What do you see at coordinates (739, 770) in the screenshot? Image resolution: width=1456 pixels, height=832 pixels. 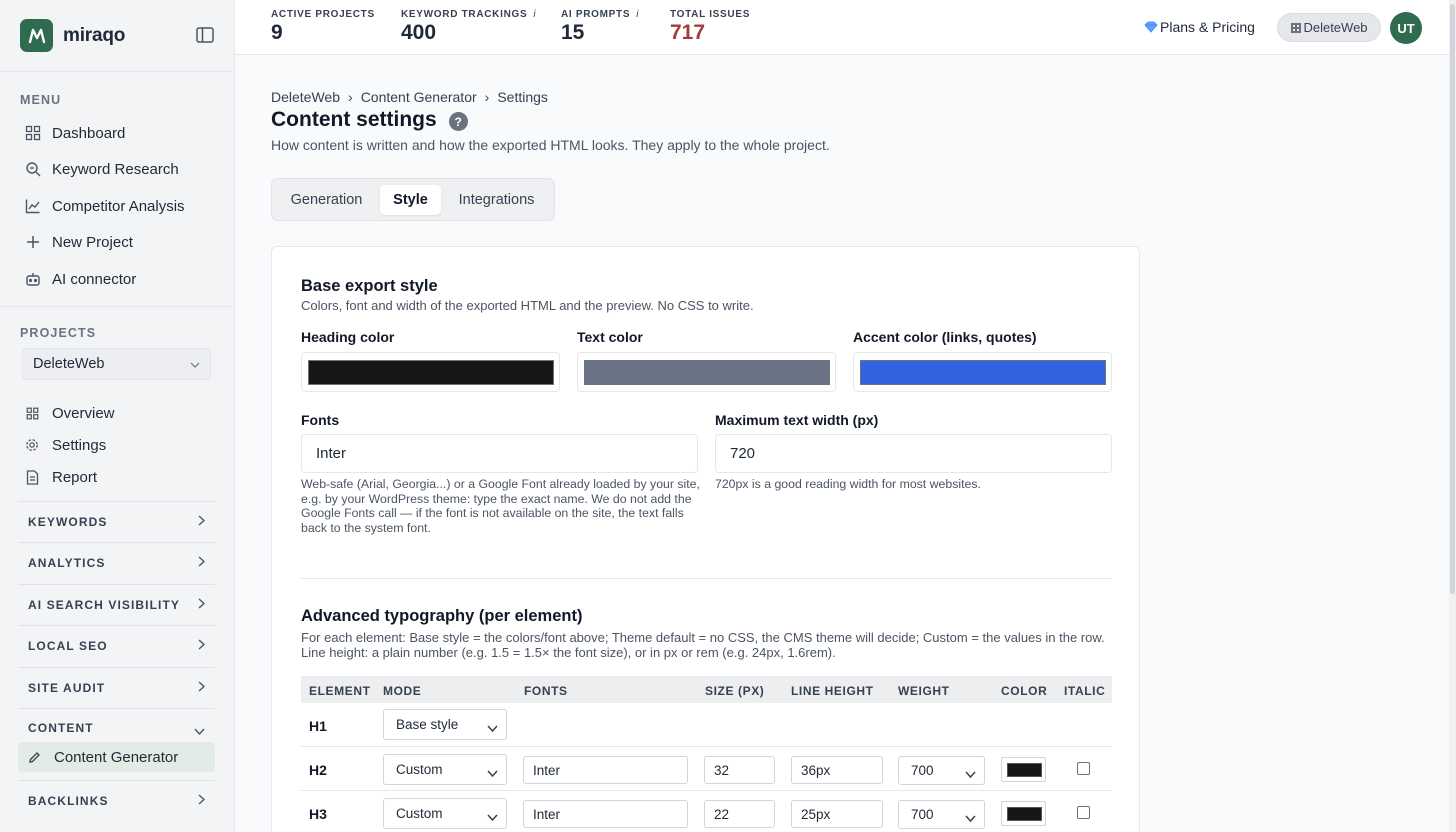 I see `size-input: 32` at bounding box center [739, 770].